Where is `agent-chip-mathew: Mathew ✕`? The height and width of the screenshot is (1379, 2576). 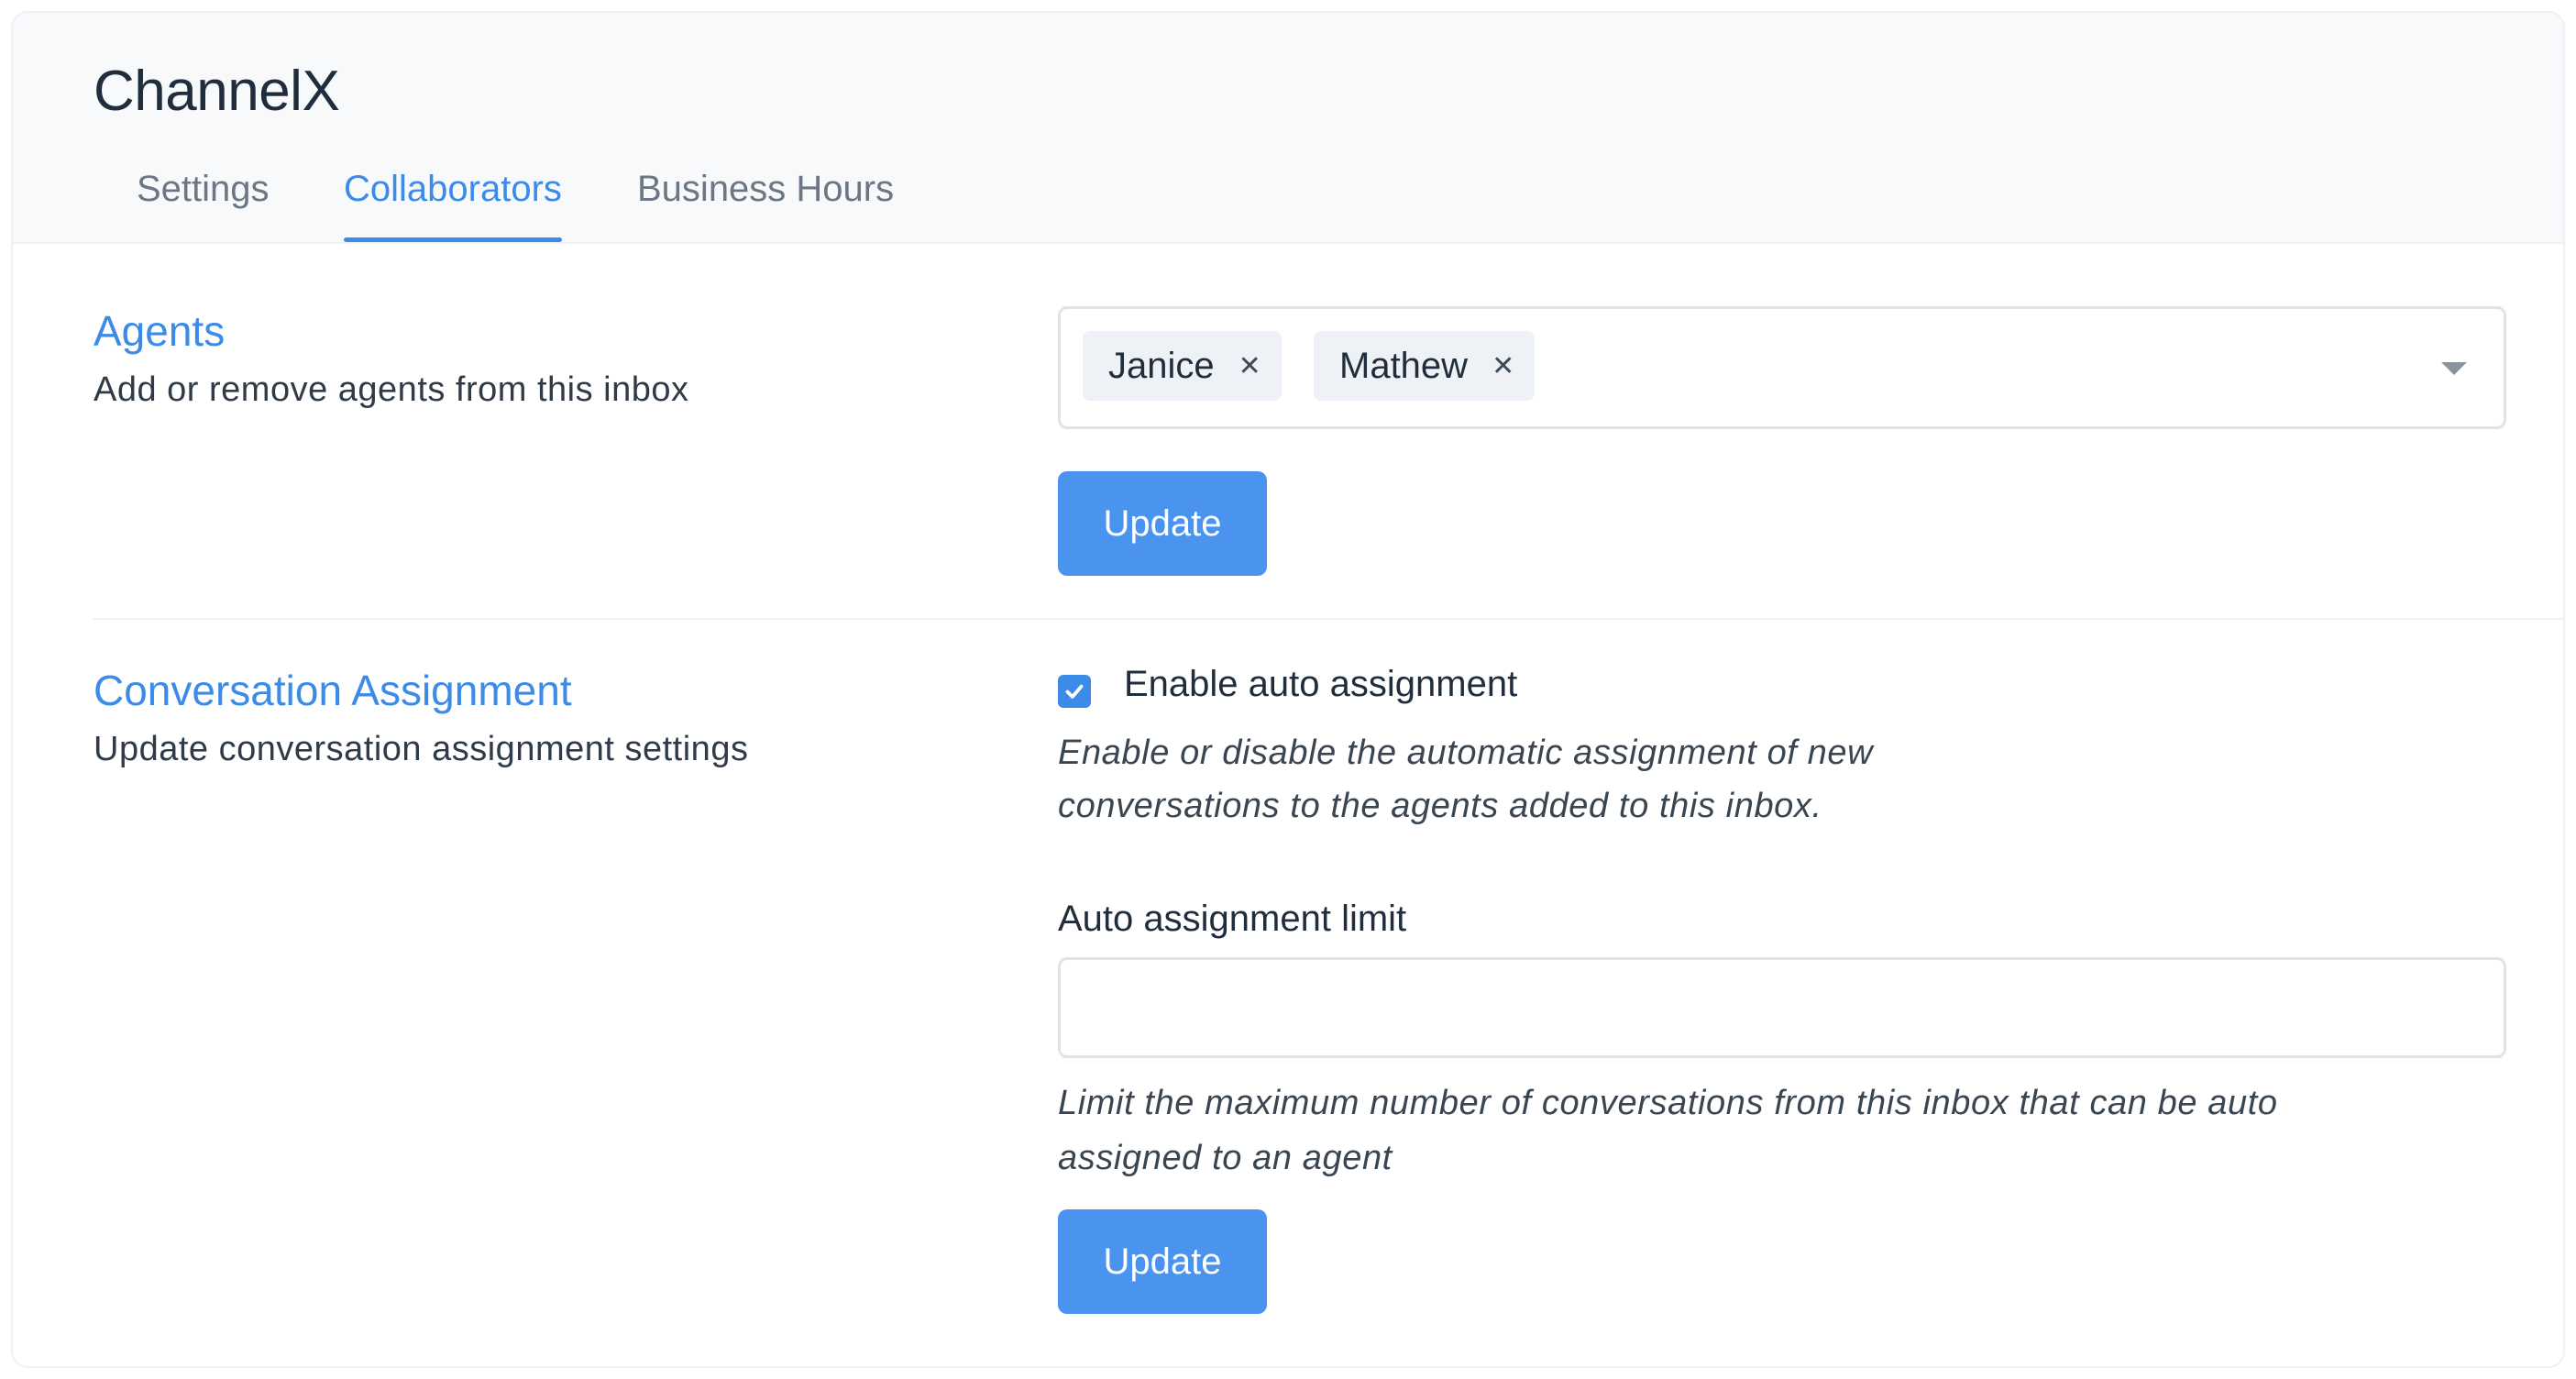 agent-chip-mathew: Mathew ✕ is located at coordinates (1425, 366).